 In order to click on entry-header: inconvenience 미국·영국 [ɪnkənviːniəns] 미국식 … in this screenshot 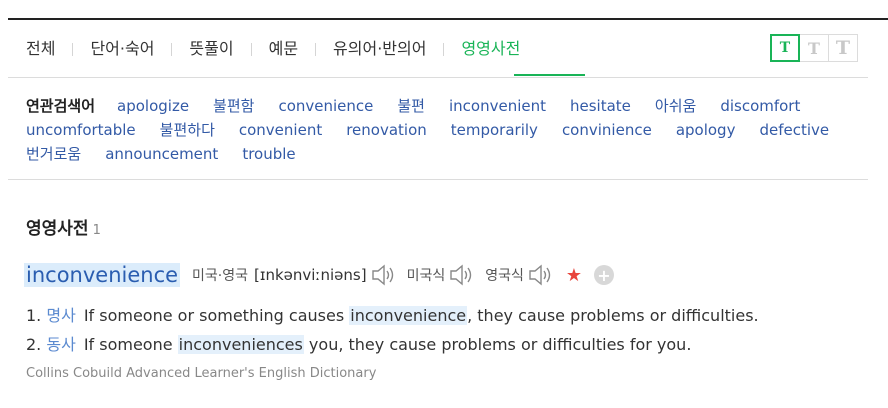, I will do `click(319, 275)`.